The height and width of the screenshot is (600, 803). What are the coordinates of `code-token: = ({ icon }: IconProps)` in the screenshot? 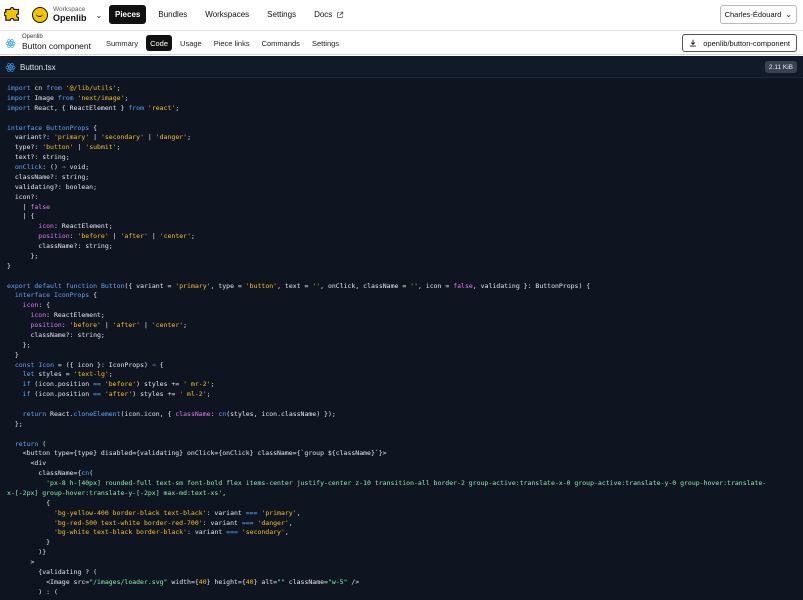 It's located at (102, 364).